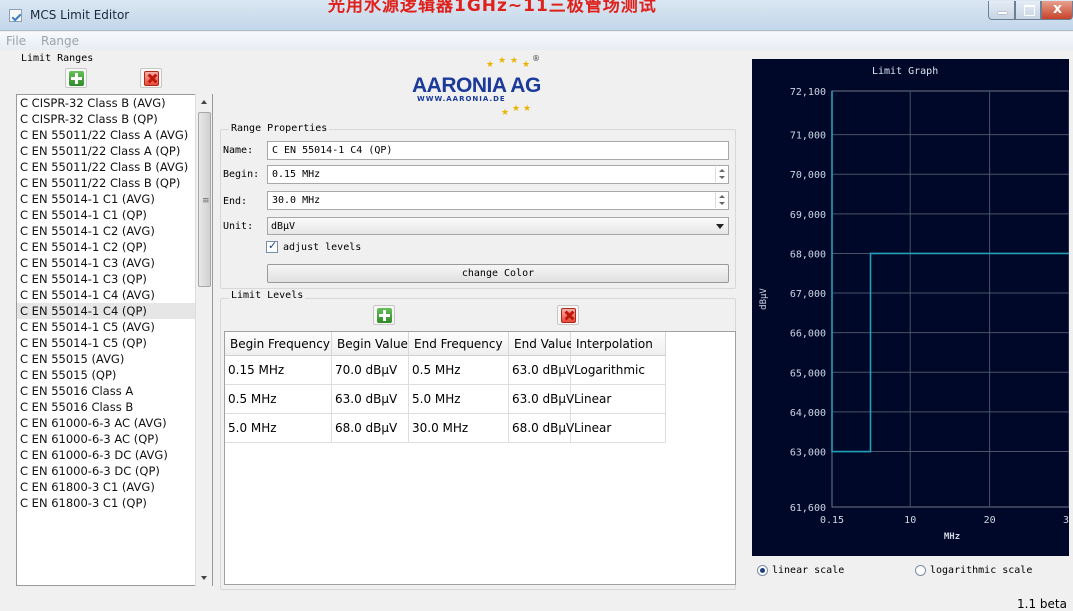  I want to click on scroll-down-arrow-icon, so click(204, 578).